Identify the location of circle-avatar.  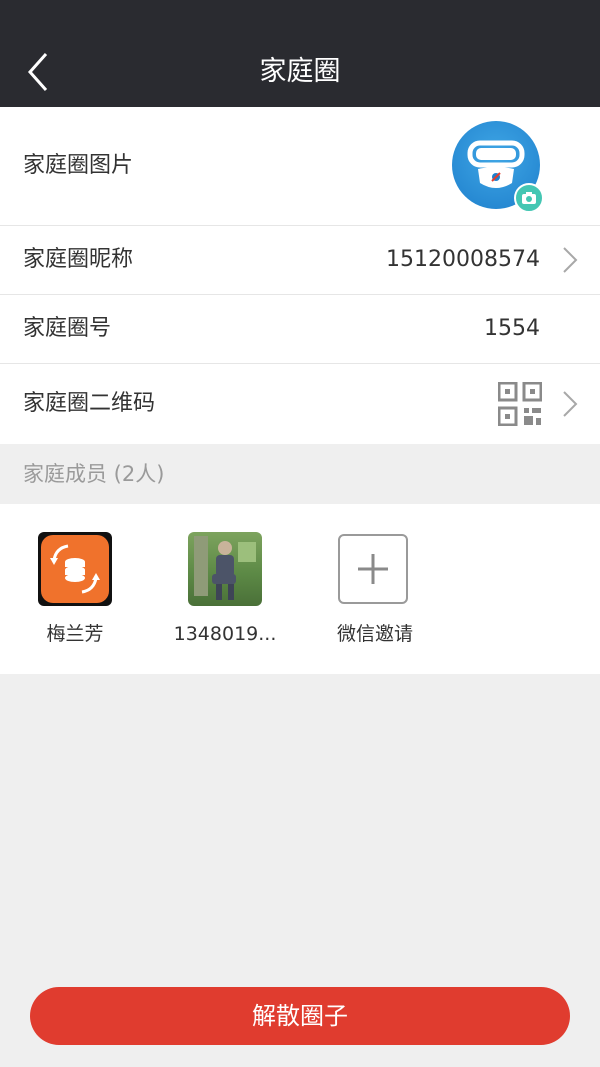
(498, 167).